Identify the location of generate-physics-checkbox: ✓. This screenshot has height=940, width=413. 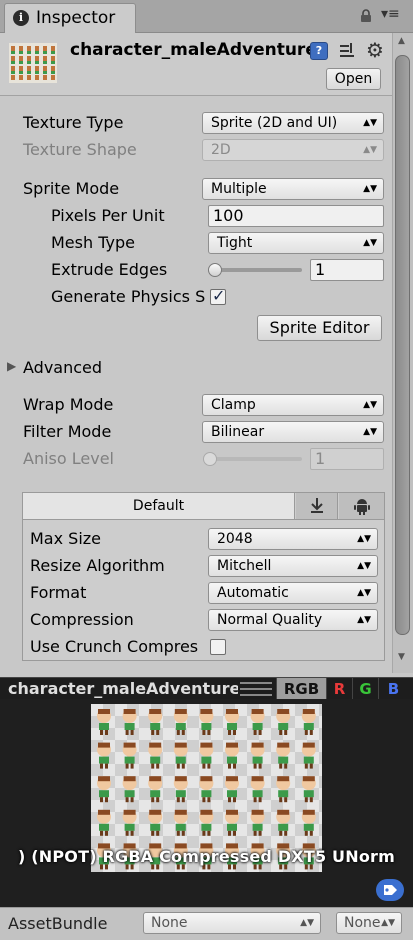
(218, 295).